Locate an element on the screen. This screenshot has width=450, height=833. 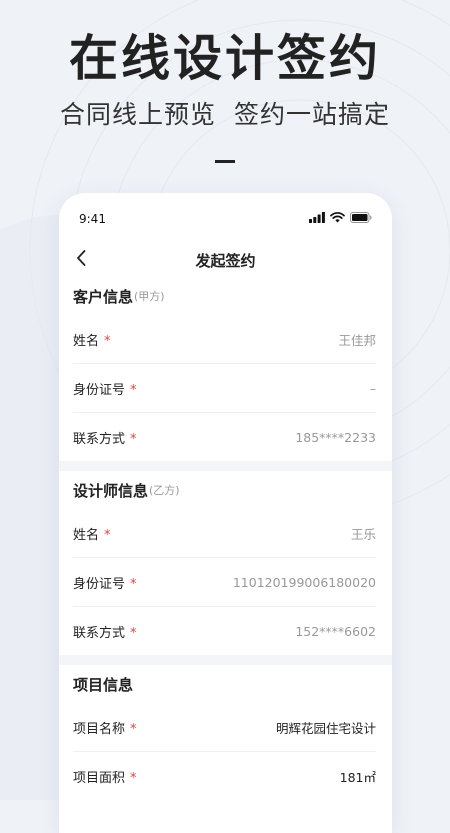
customer-phone-value: 185****2233 is located at coordinates (335, 437).